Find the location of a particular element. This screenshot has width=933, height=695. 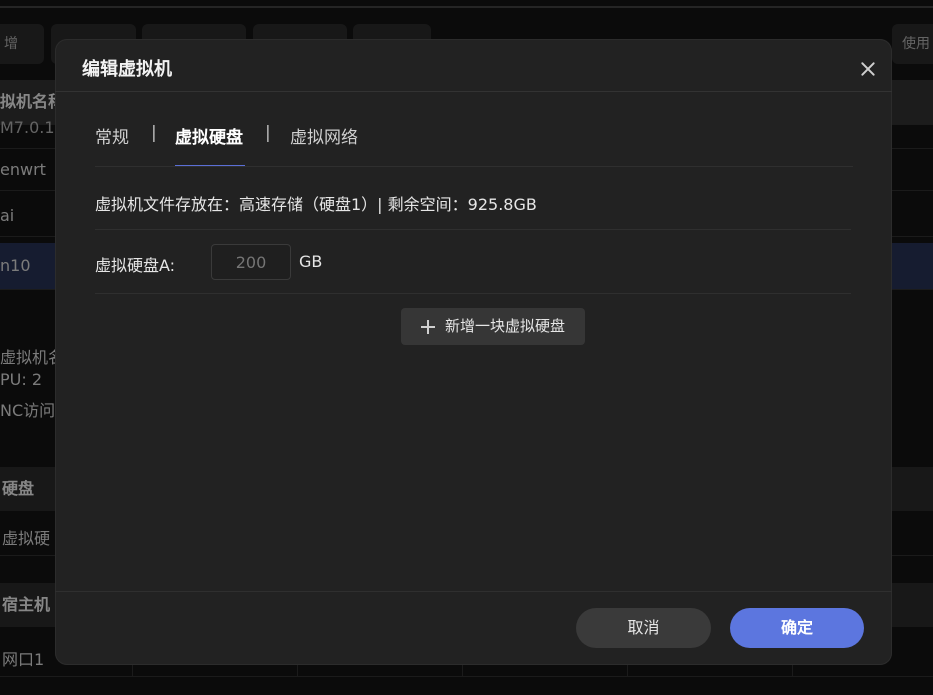

tab-general: 常规 is located at coordinates (112, 135).